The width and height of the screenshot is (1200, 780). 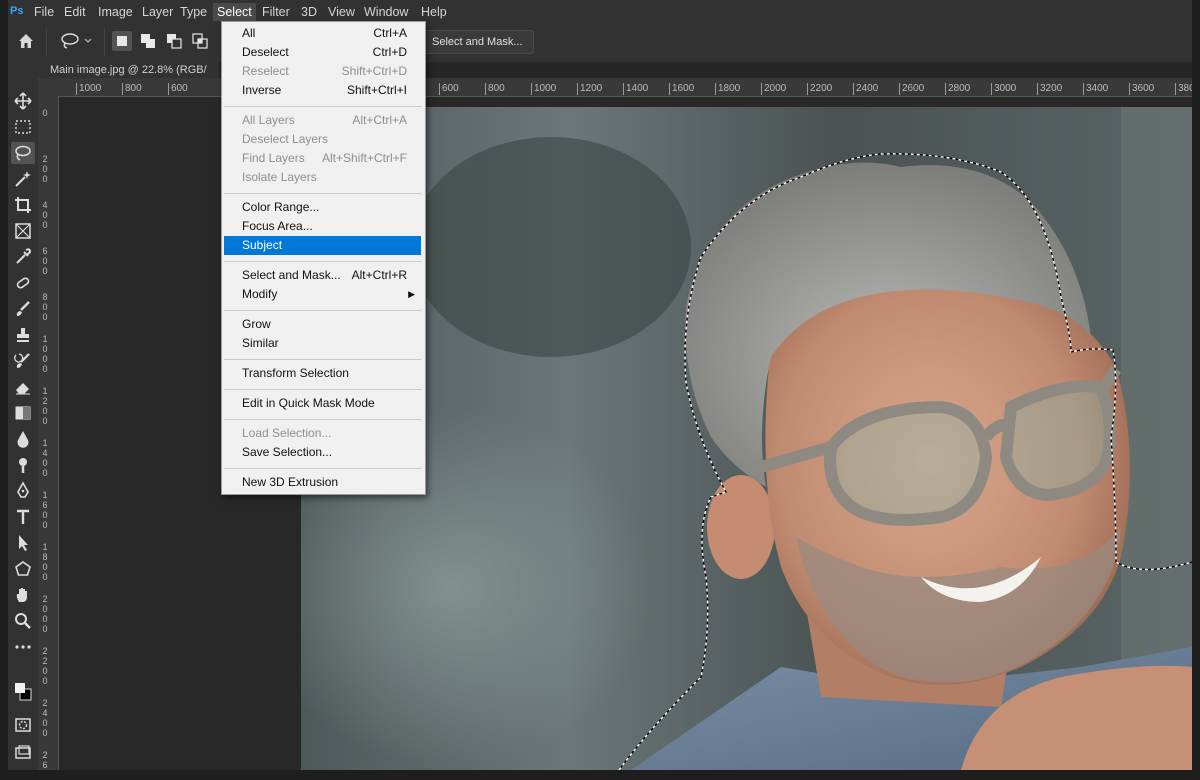 I want to click on history-brush-icon, so click(x=23, y=361).